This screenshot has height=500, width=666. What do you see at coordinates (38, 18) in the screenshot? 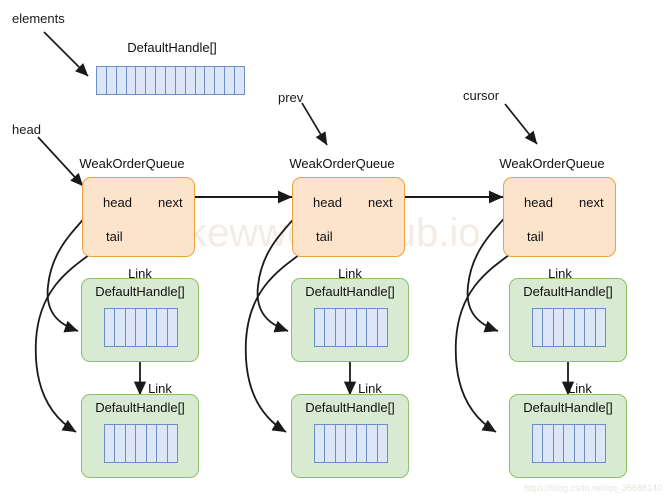
I see `label-elements: elements` at bounding box center [38, 18].